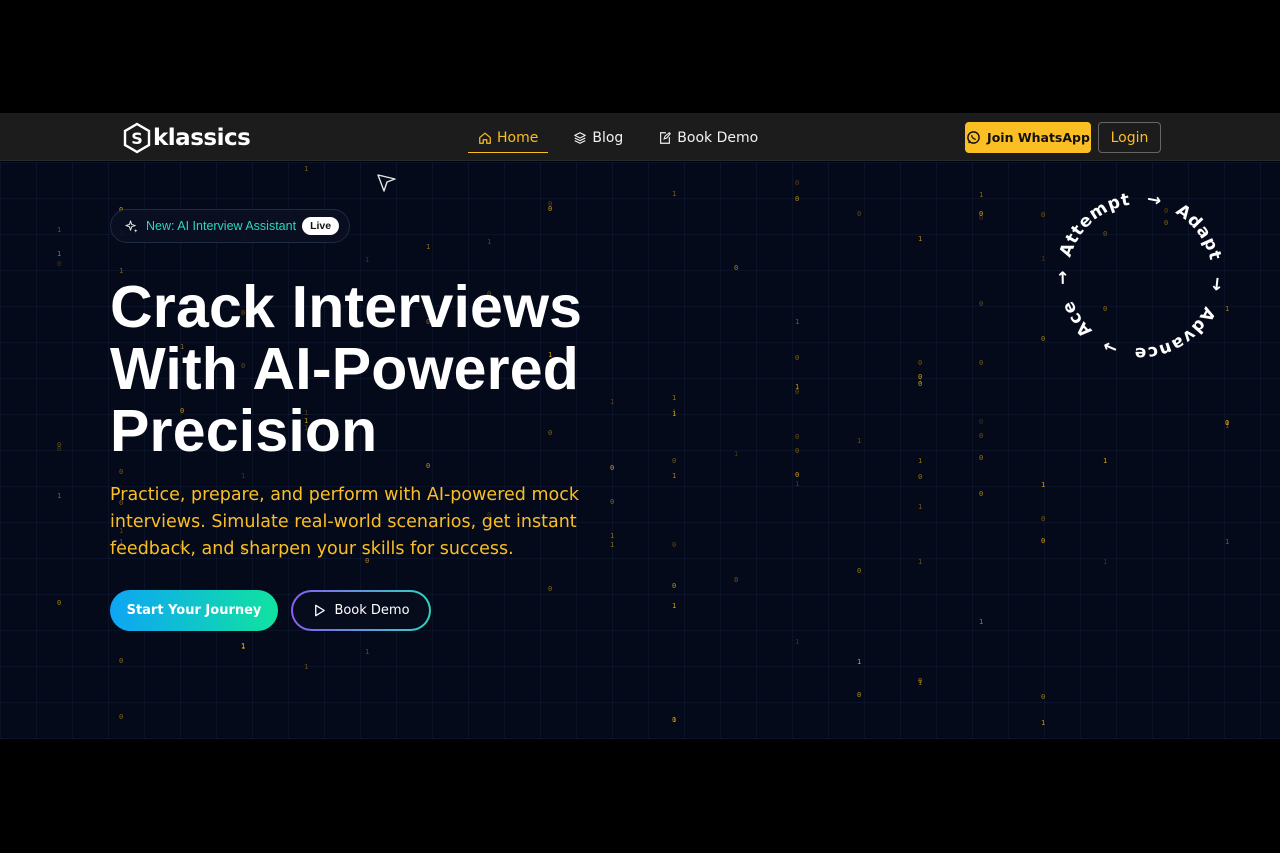 The image size is (1280, 853). What do you see at coordinates (346, 307) in the screenshot?
I see `headline-line-1: Crack Interviews` at bounding box center [346, 307].